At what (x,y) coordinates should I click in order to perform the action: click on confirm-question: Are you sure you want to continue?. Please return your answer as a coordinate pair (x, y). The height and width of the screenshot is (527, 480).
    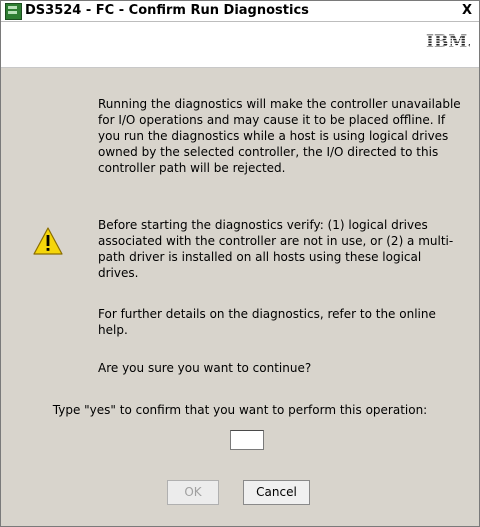
    Looking at the image, I should click on (205, 368).